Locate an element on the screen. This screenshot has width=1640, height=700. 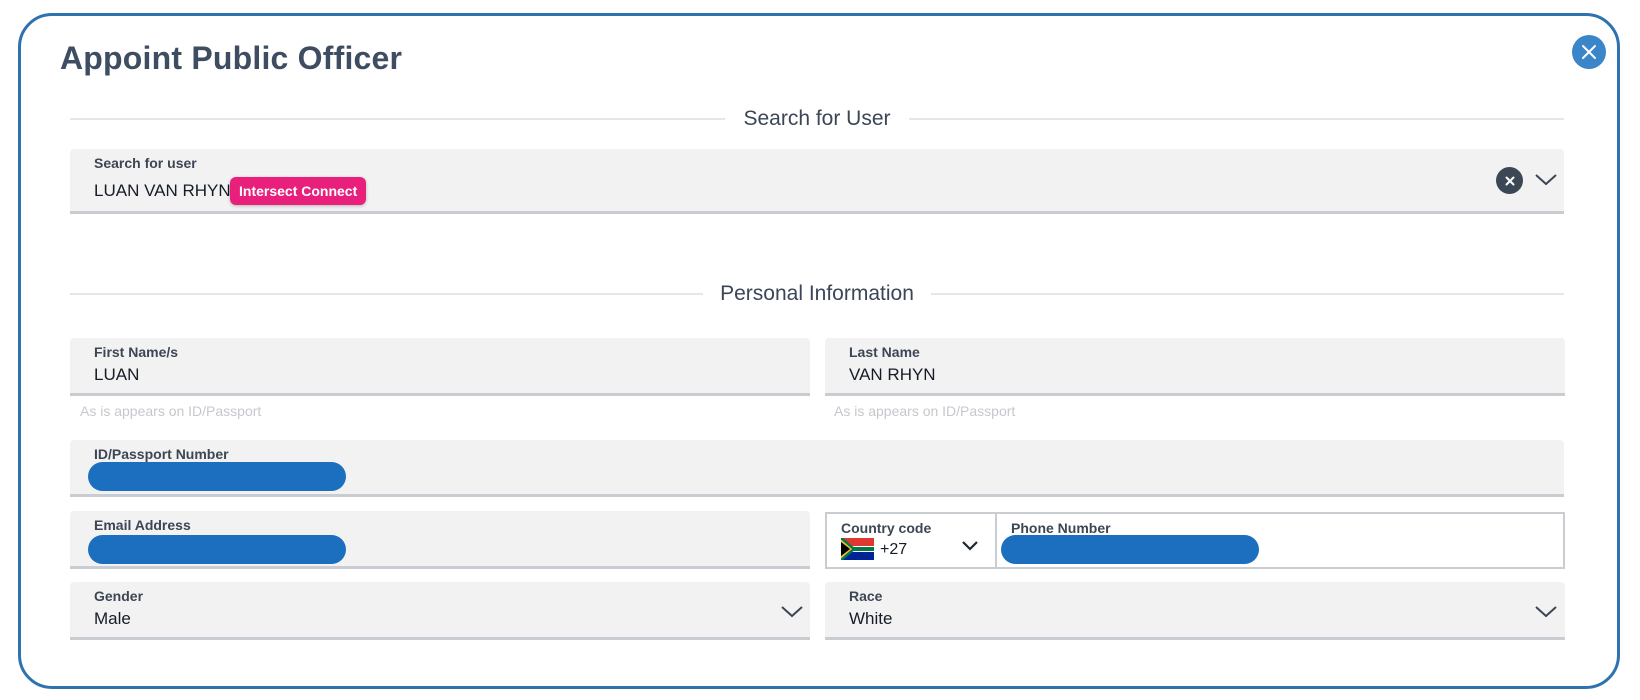
phone-number-label: Phone Number is located at coordinates (1061, 528).